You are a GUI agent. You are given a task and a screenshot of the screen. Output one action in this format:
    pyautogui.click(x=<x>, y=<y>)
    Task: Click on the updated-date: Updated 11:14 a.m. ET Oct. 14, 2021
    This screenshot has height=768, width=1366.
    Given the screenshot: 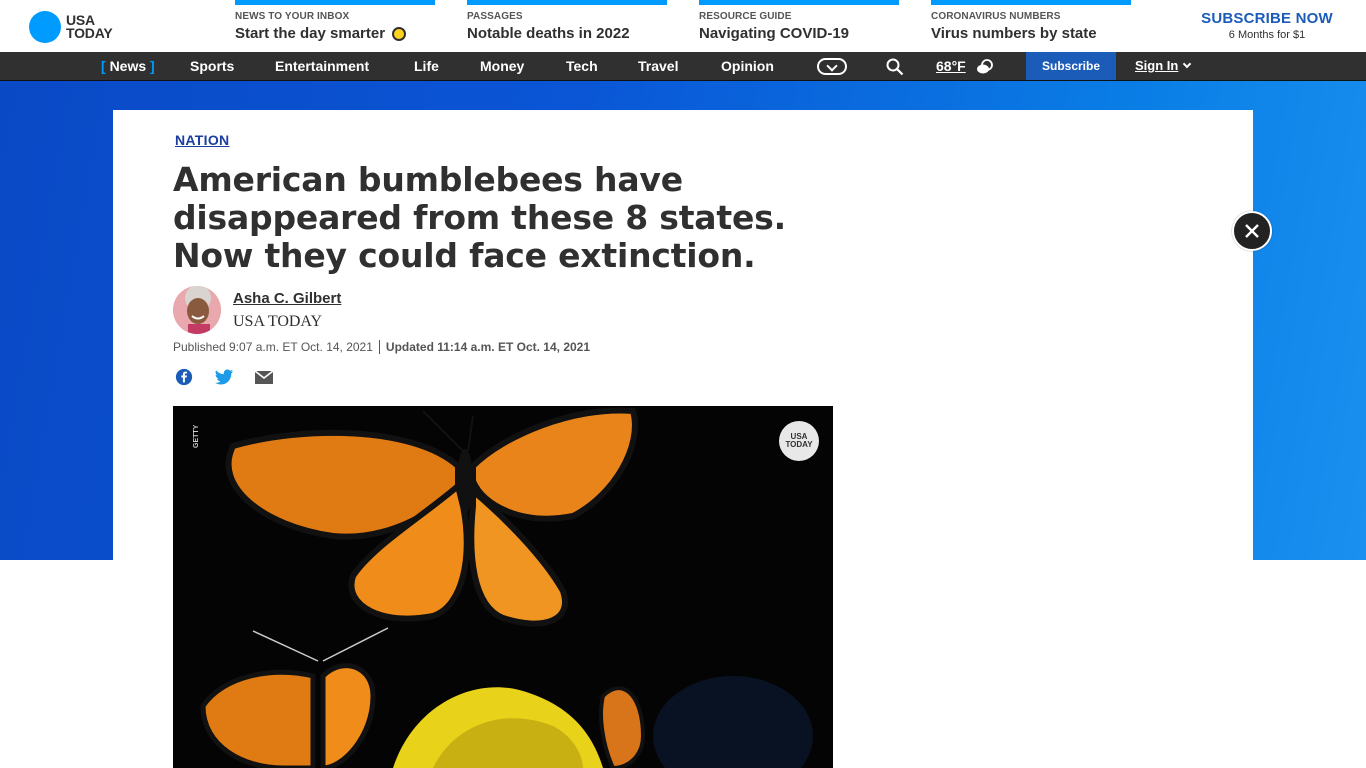 What is the action you would take?
    pyautogui.click(x=488, y=347)
    